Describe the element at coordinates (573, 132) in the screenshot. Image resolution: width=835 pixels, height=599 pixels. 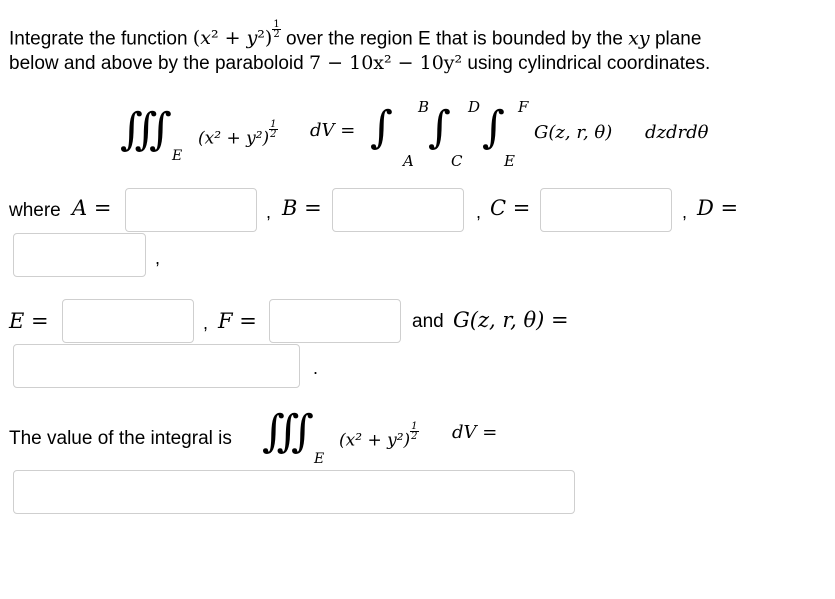
I see `g-function: G(z, r, θ)` at that location.